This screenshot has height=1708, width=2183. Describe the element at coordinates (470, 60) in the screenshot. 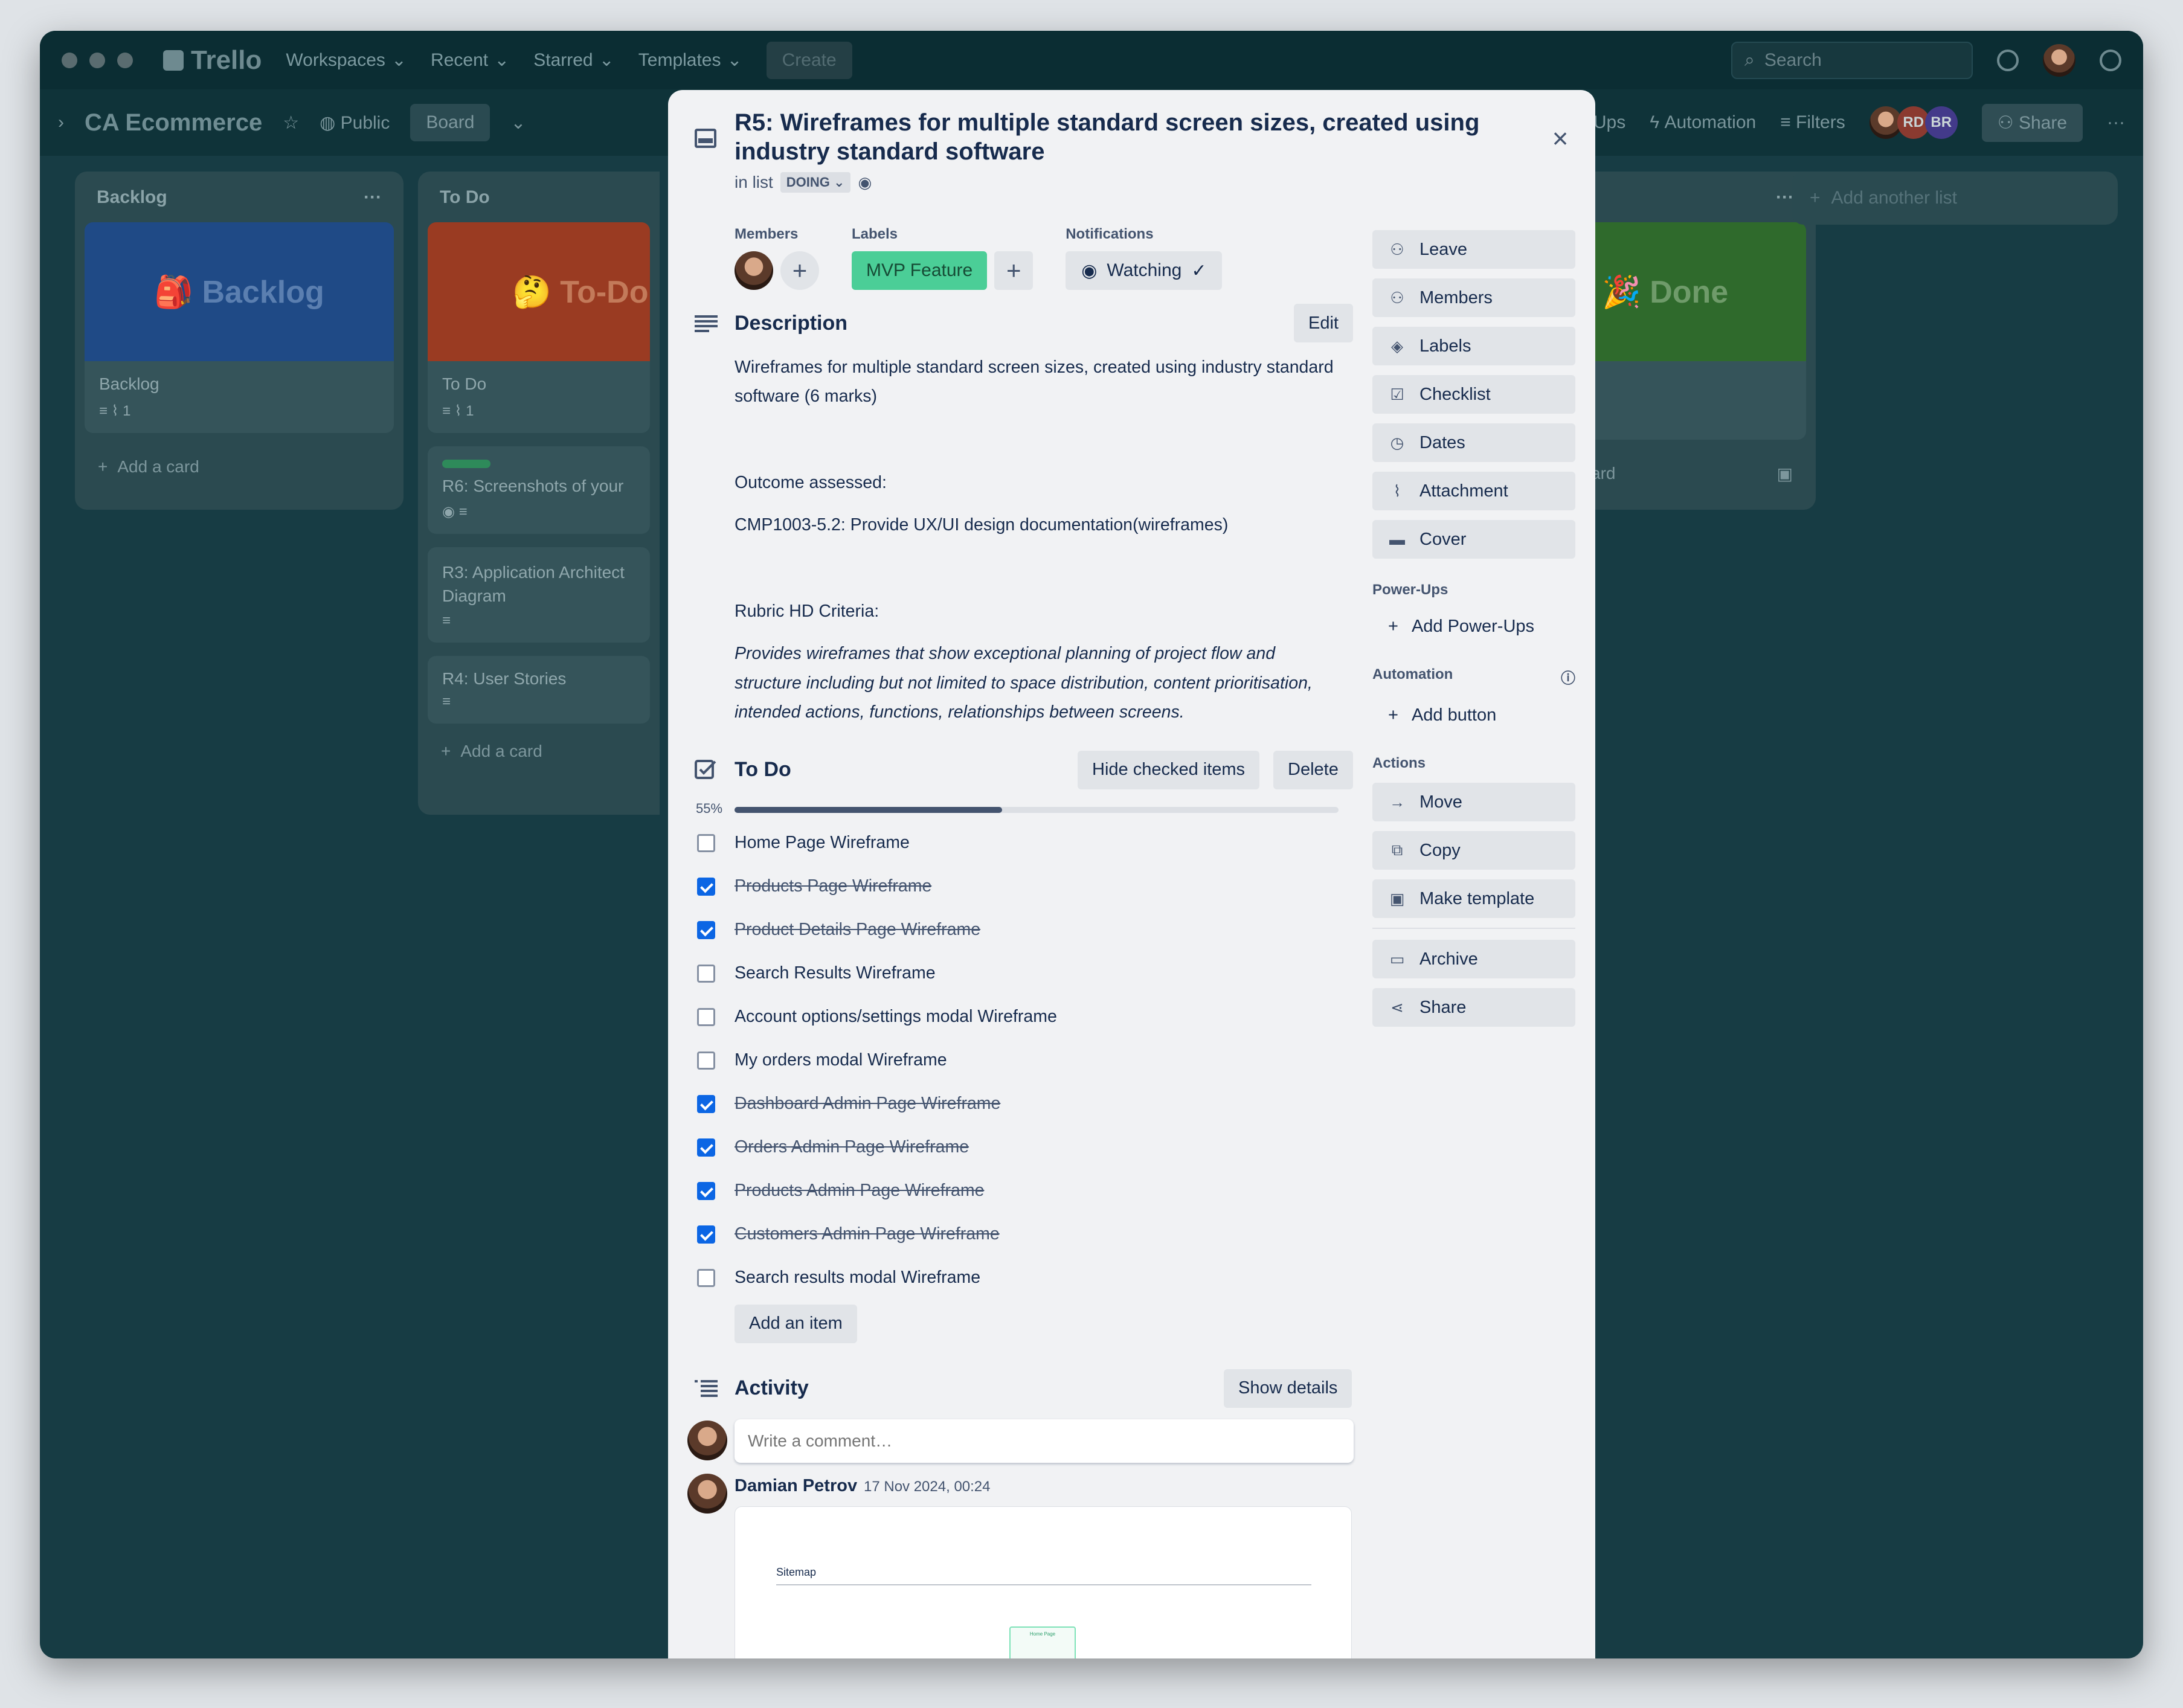

I see `nav-recent: Recent ⌄` at that location.